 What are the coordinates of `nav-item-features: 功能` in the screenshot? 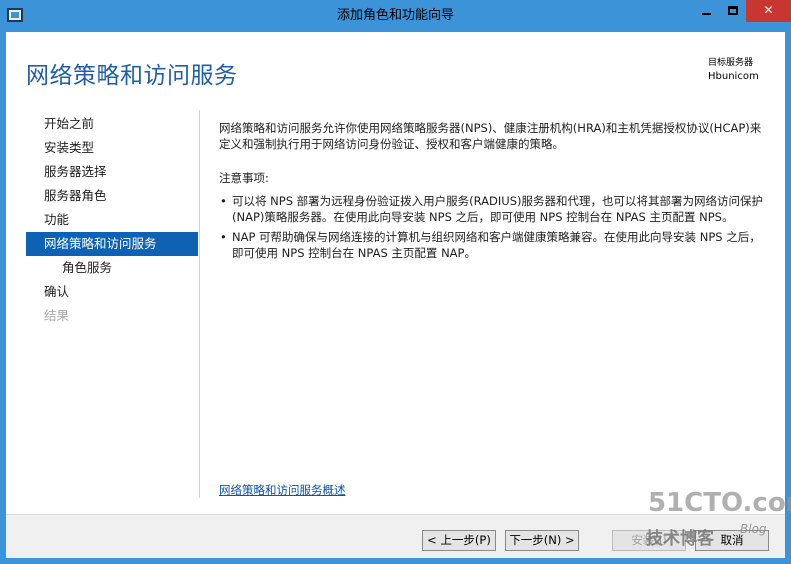 It's located at (112, 220).